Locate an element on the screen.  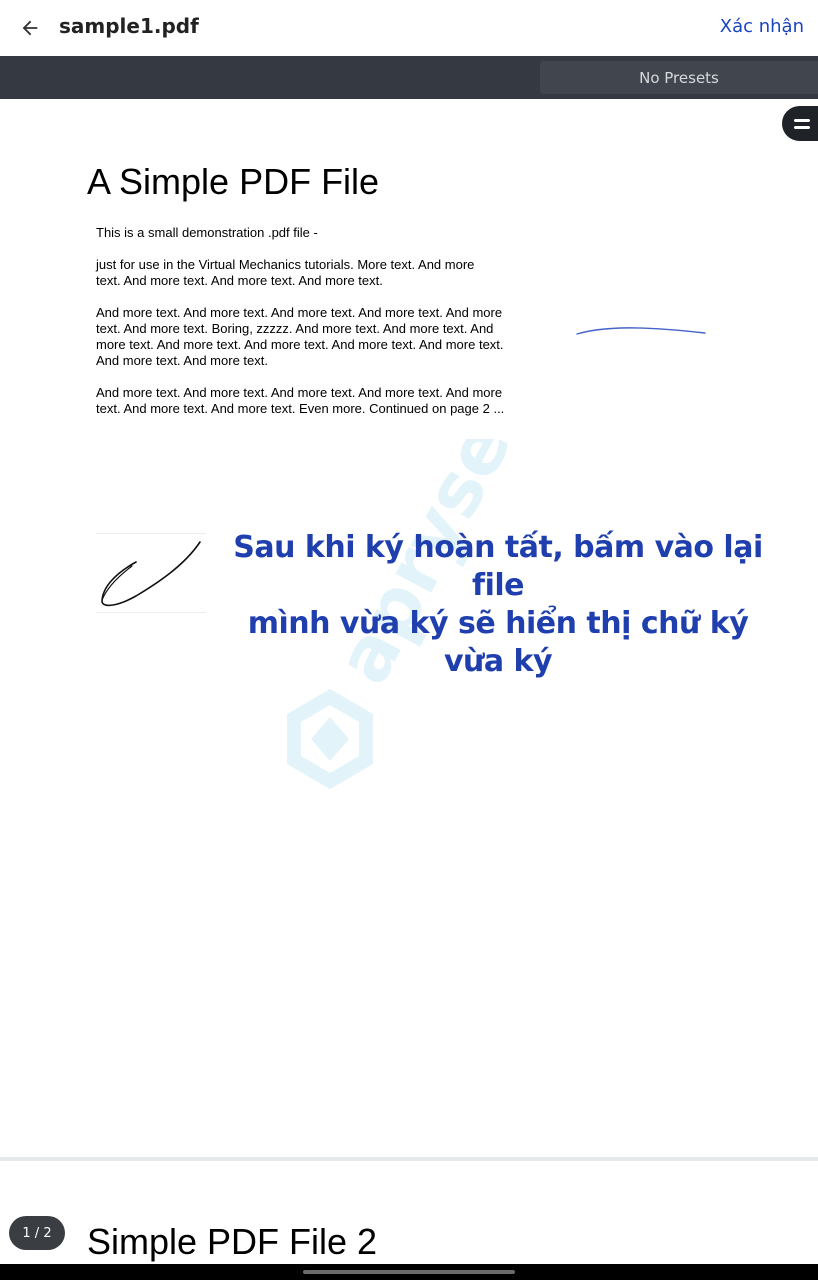
home-indicator is located at coordinates (409, 1272).